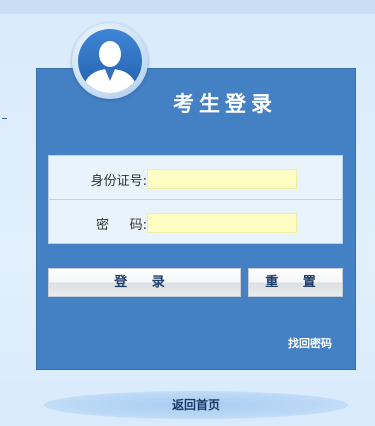  Describe the element at coordinates (310, 343) in the screenshot. I see `forgot-password-link: 找回密码` at that location.